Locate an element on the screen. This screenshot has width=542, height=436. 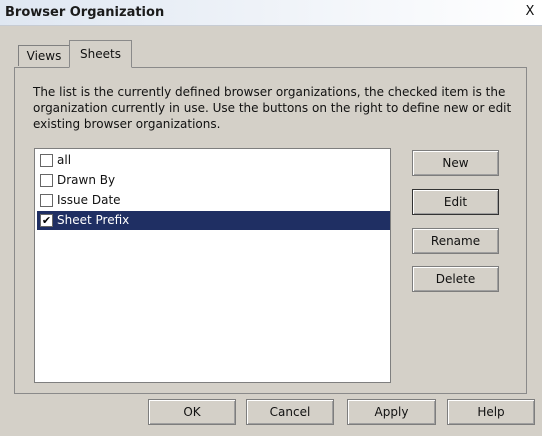
help-button: Help is located at coordinates (491, 412).